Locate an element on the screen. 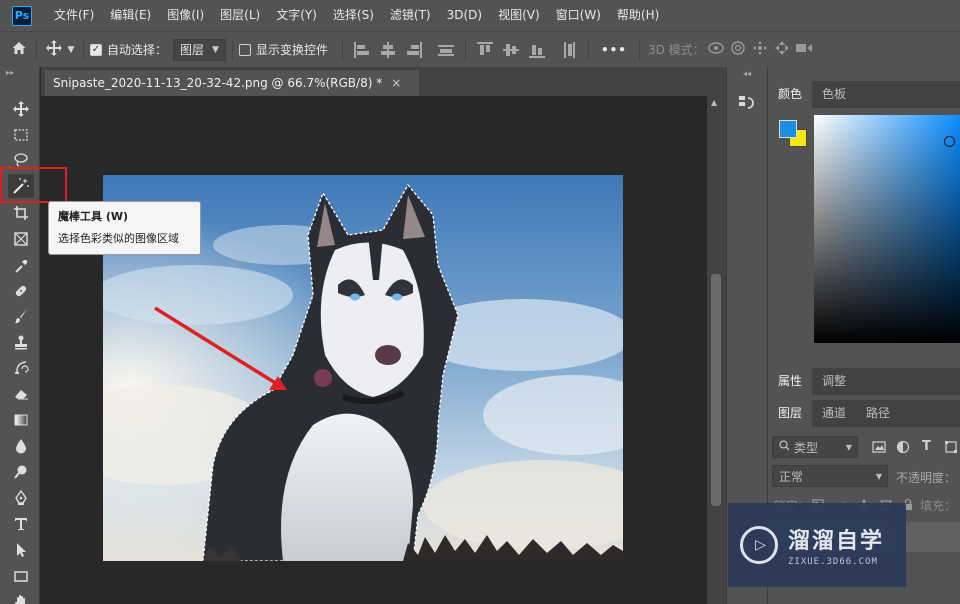  brush-icon is located at coordinates (21, 316).